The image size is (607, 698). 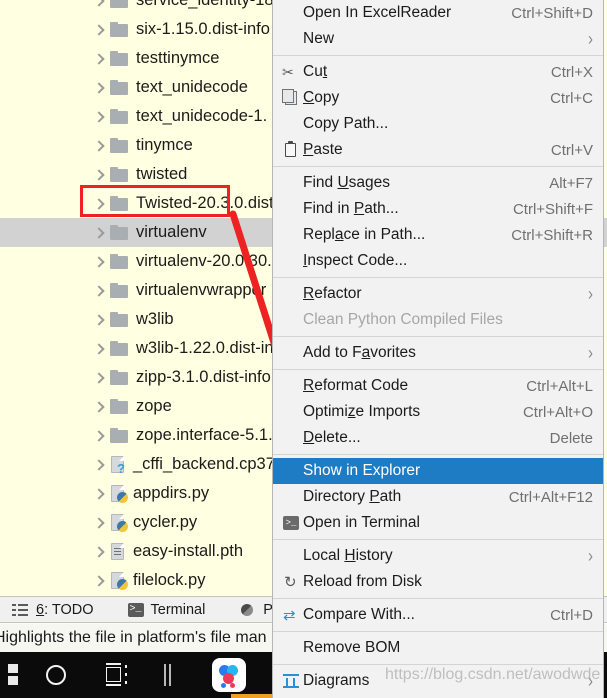 I want to click on menu-item-reload-from-disk: ↻ Reload from Disk, so click(x=438, y=582).